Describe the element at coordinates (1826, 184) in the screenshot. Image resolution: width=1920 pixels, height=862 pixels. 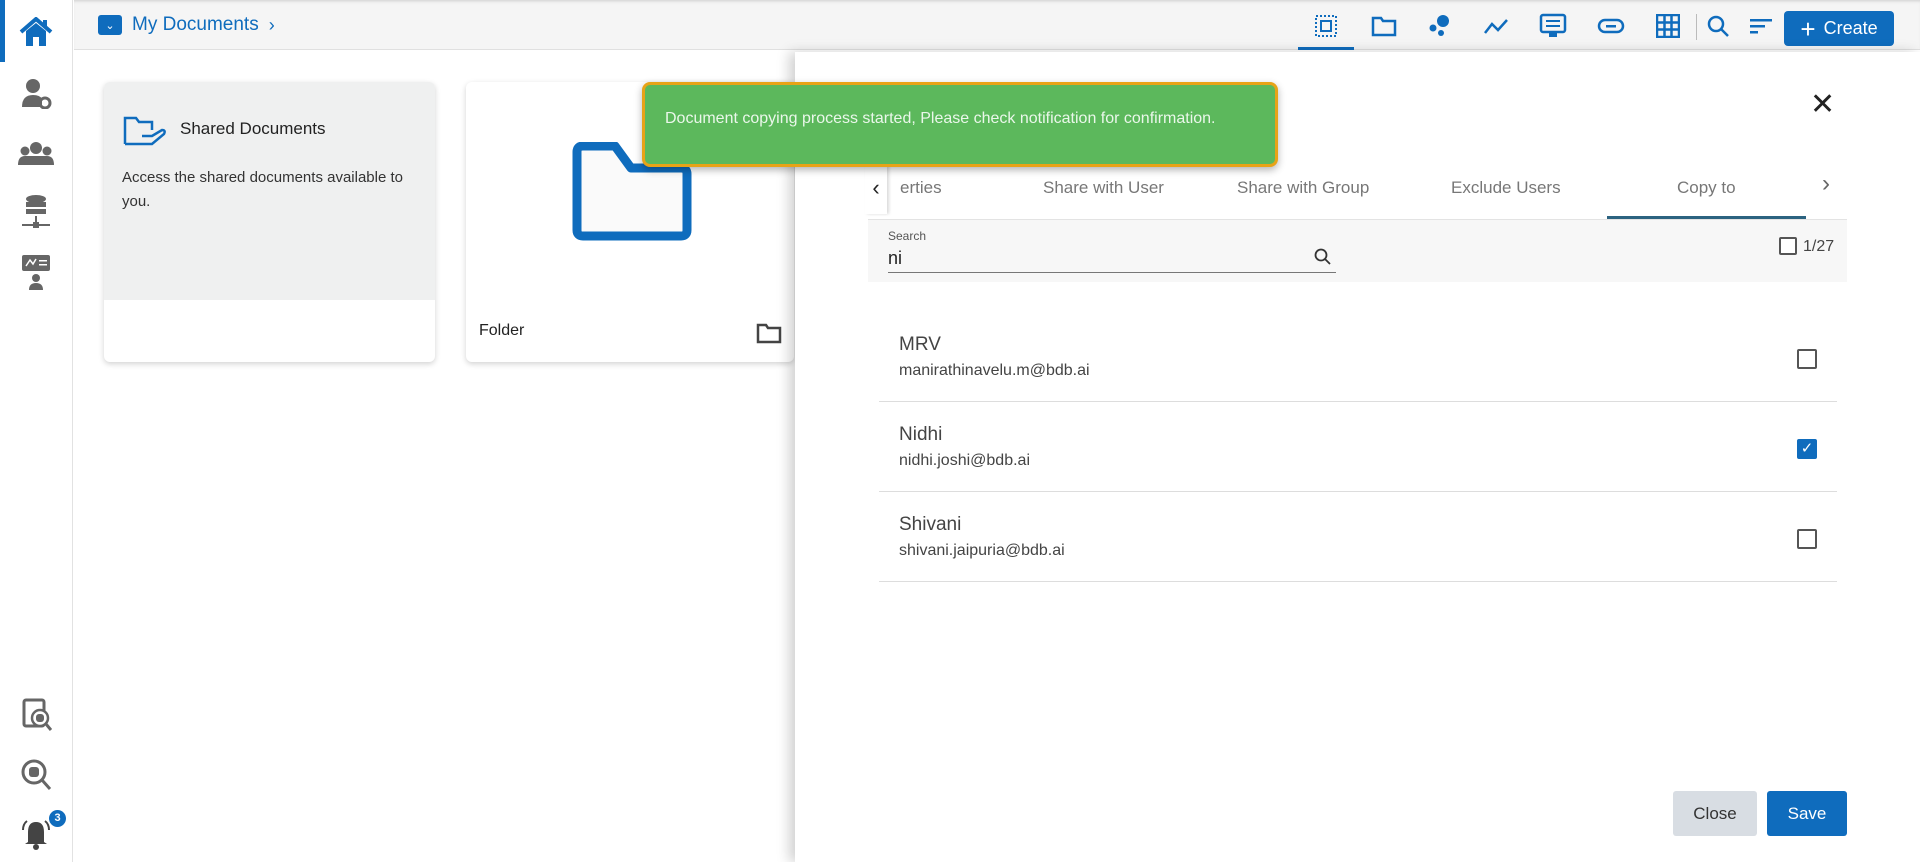
I see `tabs-scroll-right: ›` at that location.